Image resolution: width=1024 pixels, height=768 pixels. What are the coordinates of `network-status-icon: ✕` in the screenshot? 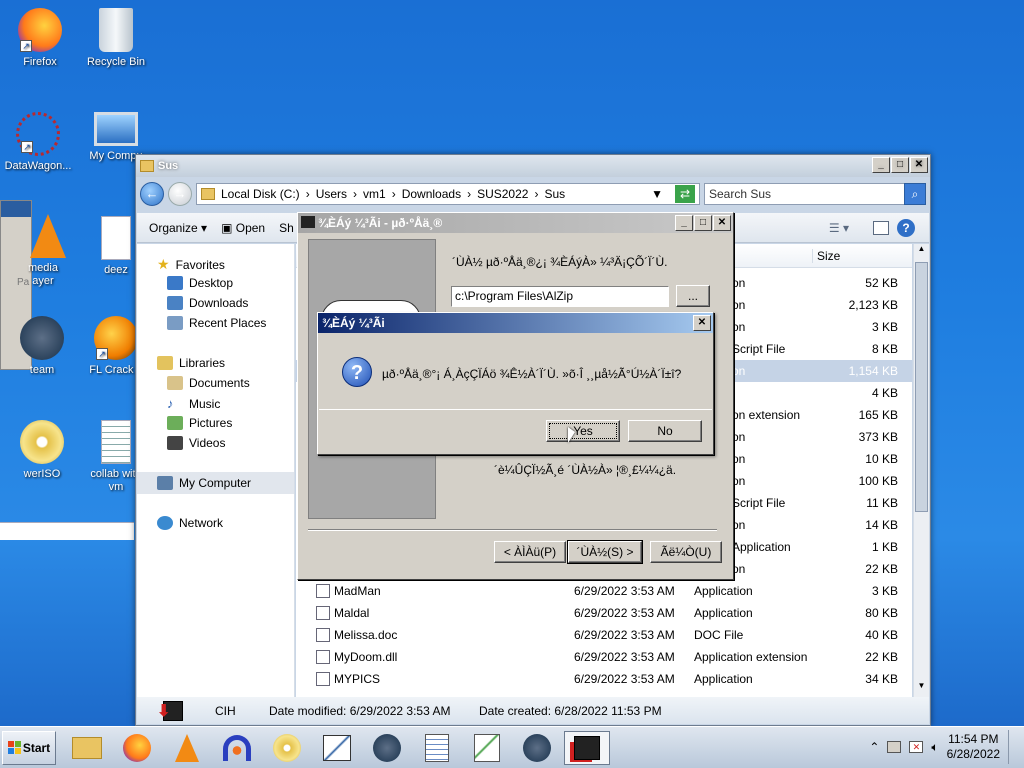 It's located at (916, 747).